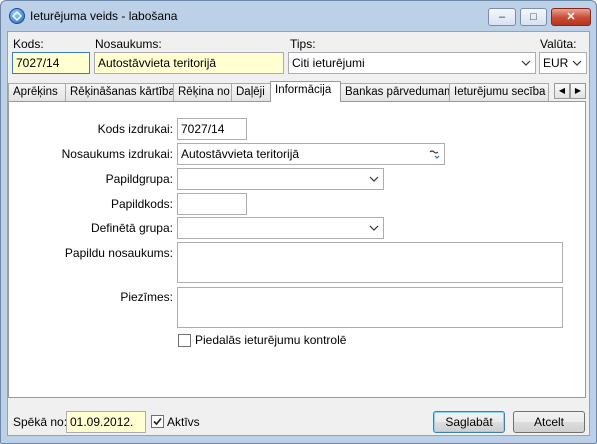  I want to click on nosaukums-input: Autostāvvieta teritorijā, so click(189, 63).